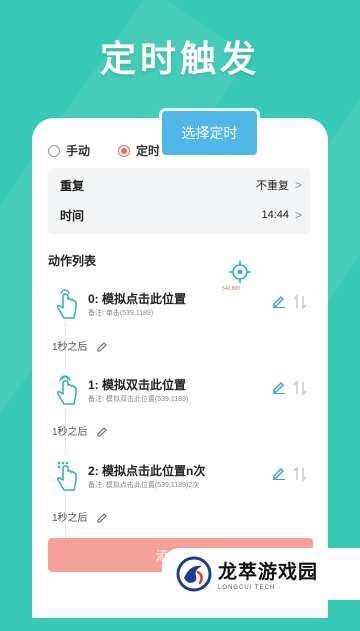 Image resolution: width=360 pixels, height=631 pixels. What do you see at coordinates (124, 150) in the screenshot?
I see `radio-timed` at bounding box center [124, 150].